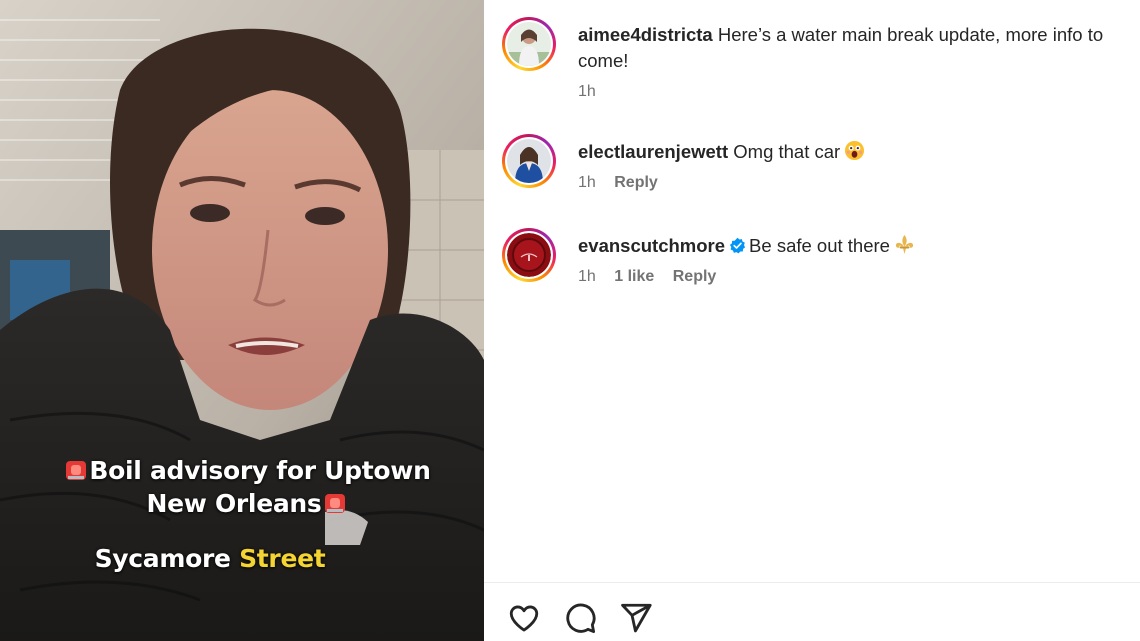 This screenshot has width=1140, height=641. I want to click on astonished-face-emoji-icon, so click(855, 150).